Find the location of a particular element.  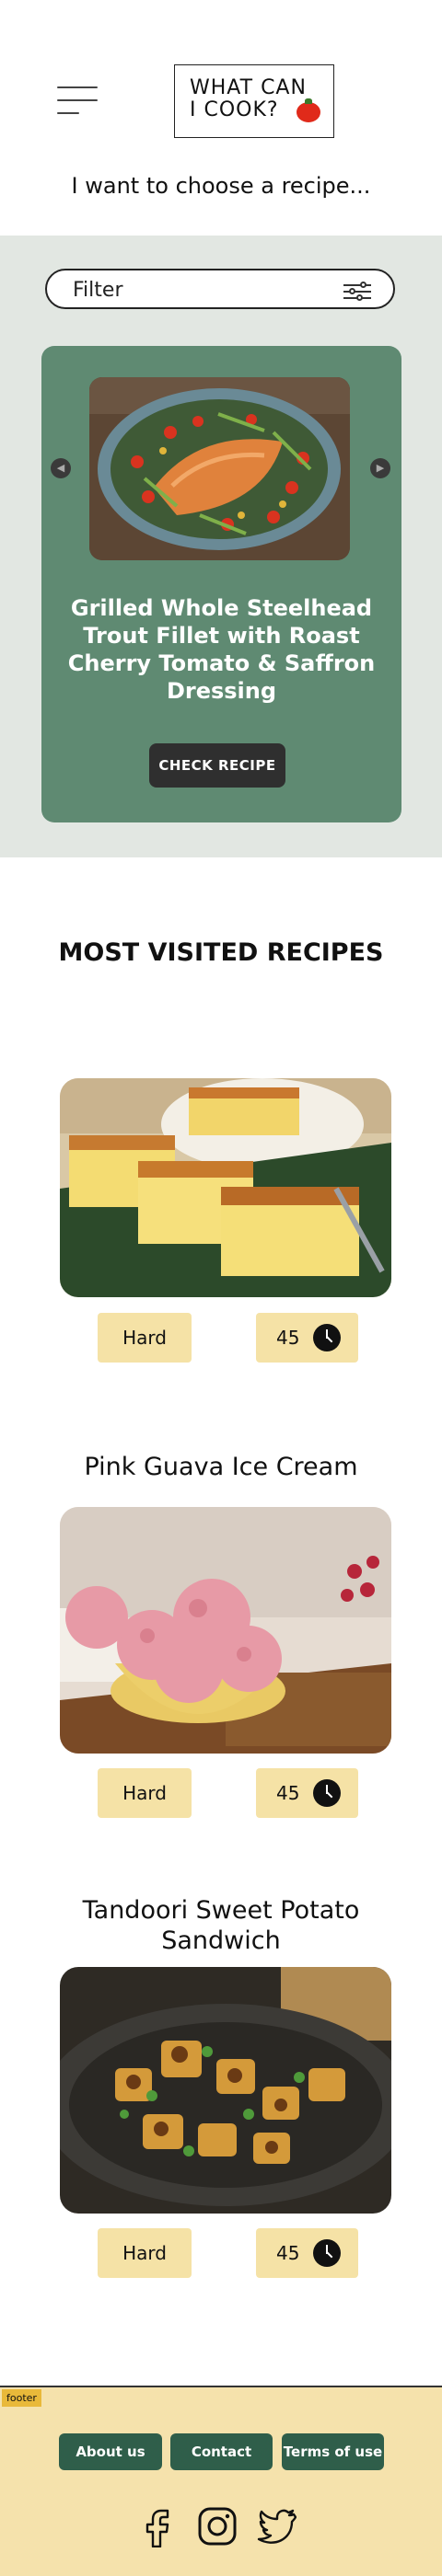

sliders-icon is located at coordinates (357, 291).